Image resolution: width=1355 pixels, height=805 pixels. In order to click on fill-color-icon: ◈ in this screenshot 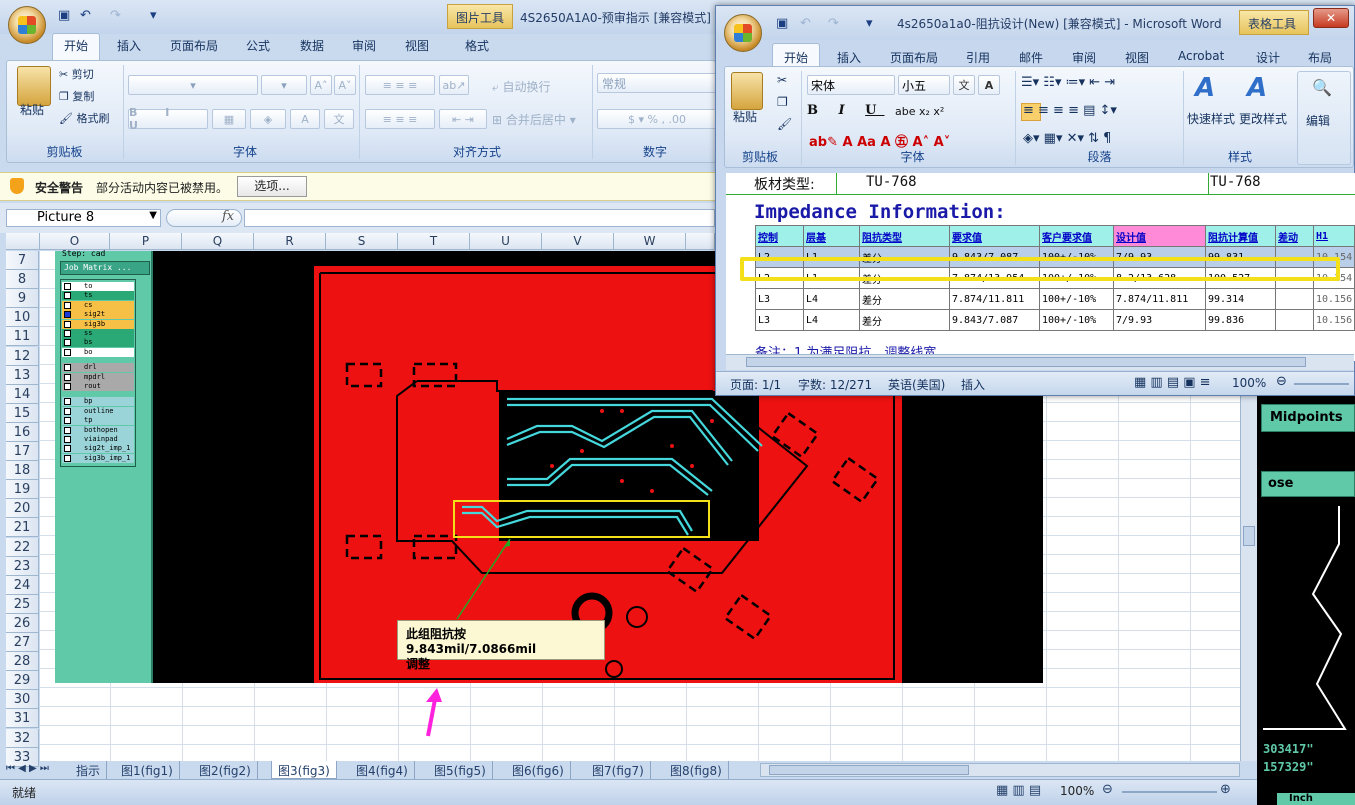, I will do `click(268, 119)`.